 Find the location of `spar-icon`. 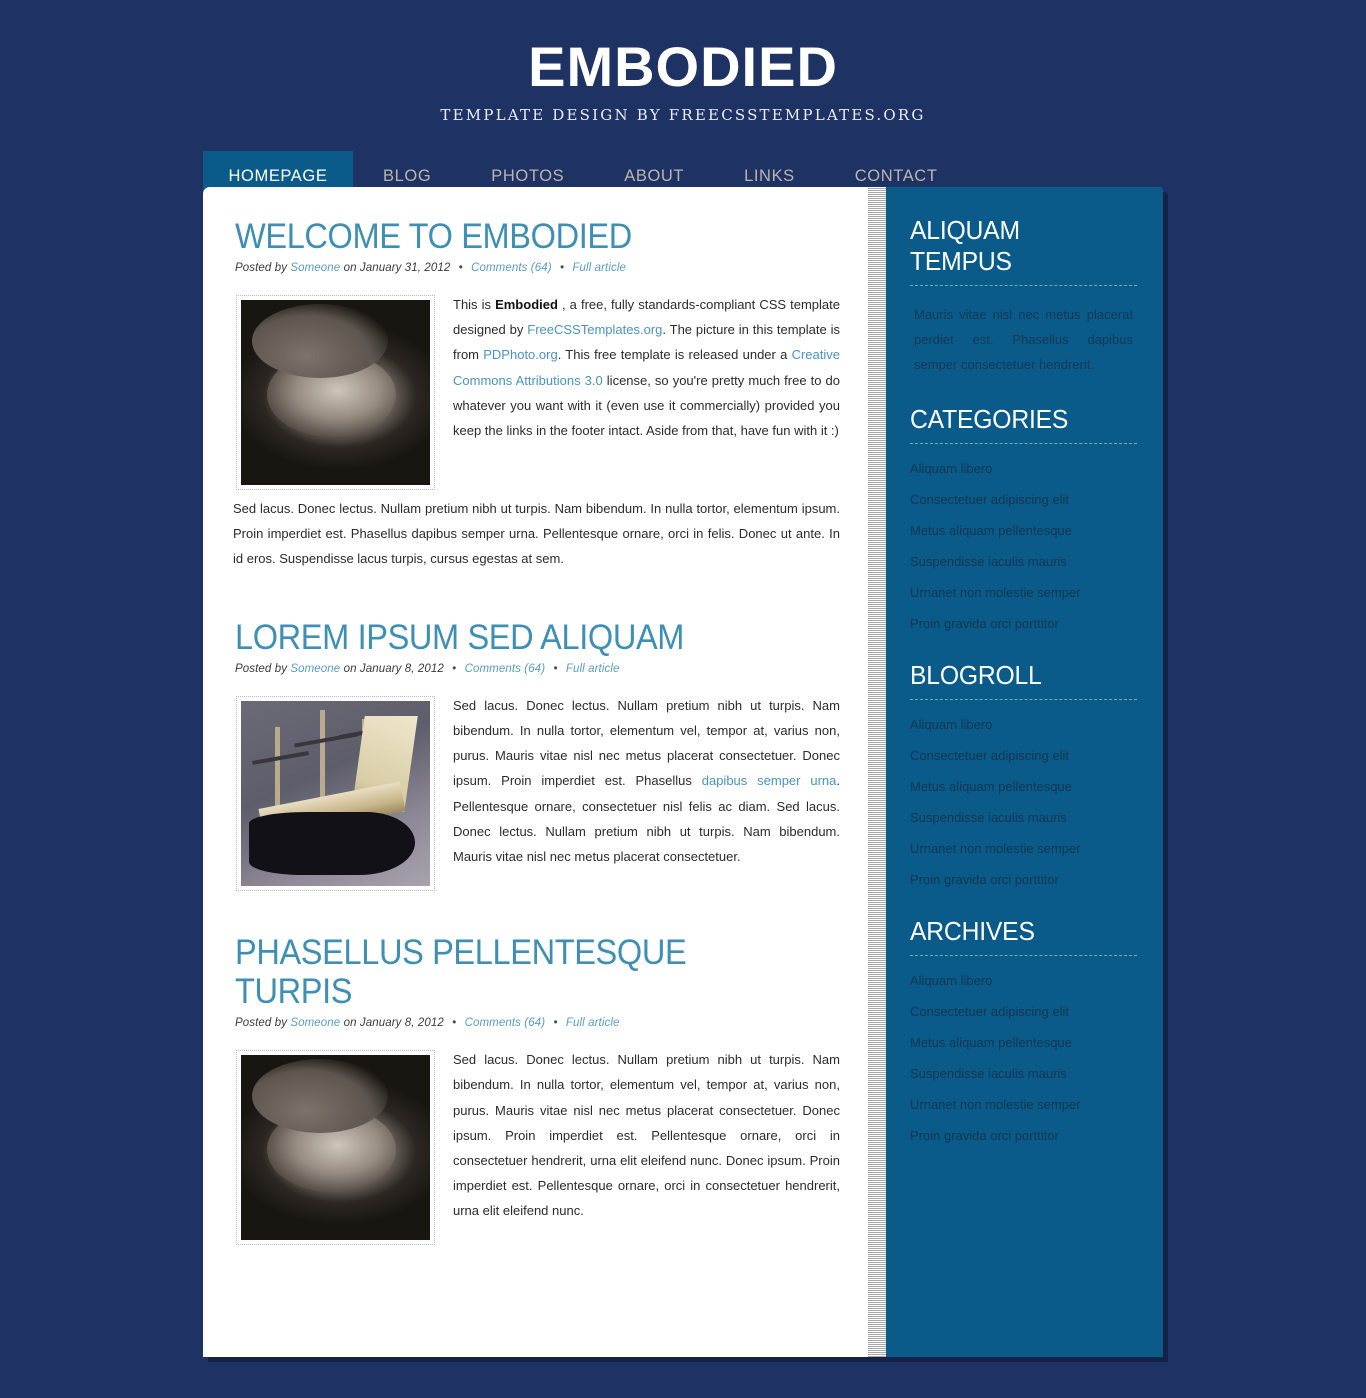

spar-icon is located at coordinates (280, 758).